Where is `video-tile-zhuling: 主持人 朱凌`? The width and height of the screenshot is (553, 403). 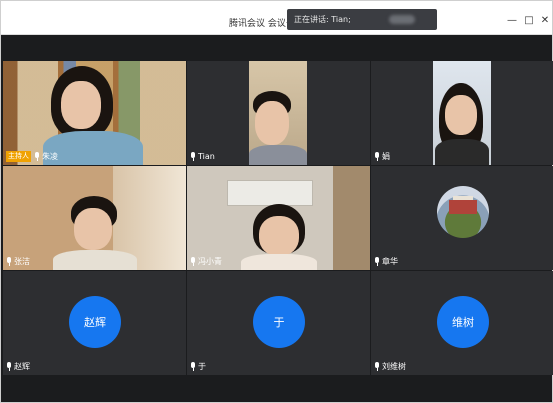
video-tile-zhuling: 主持人 朱凌 is located at coordinates (94, 113).